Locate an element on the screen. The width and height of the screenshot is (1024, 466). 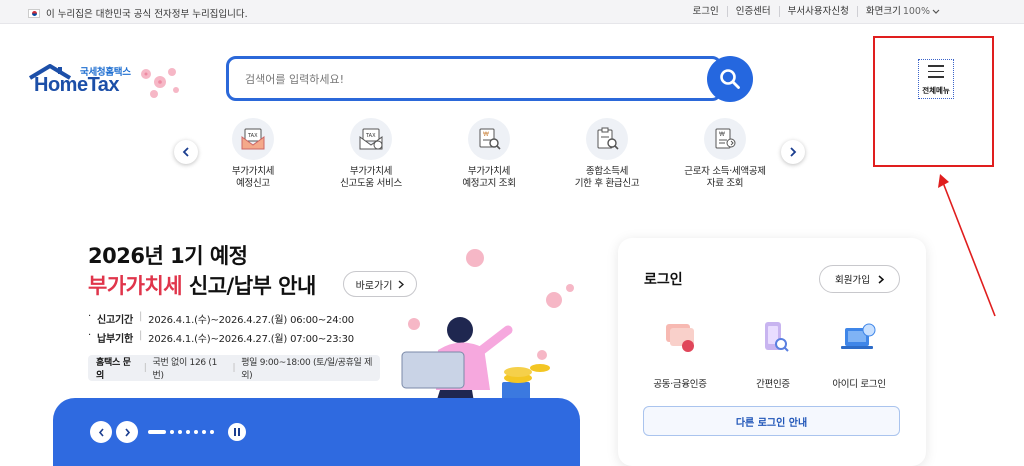
top-link-dept-user: 부서사용자신청 is located at coordinates (817, 11).